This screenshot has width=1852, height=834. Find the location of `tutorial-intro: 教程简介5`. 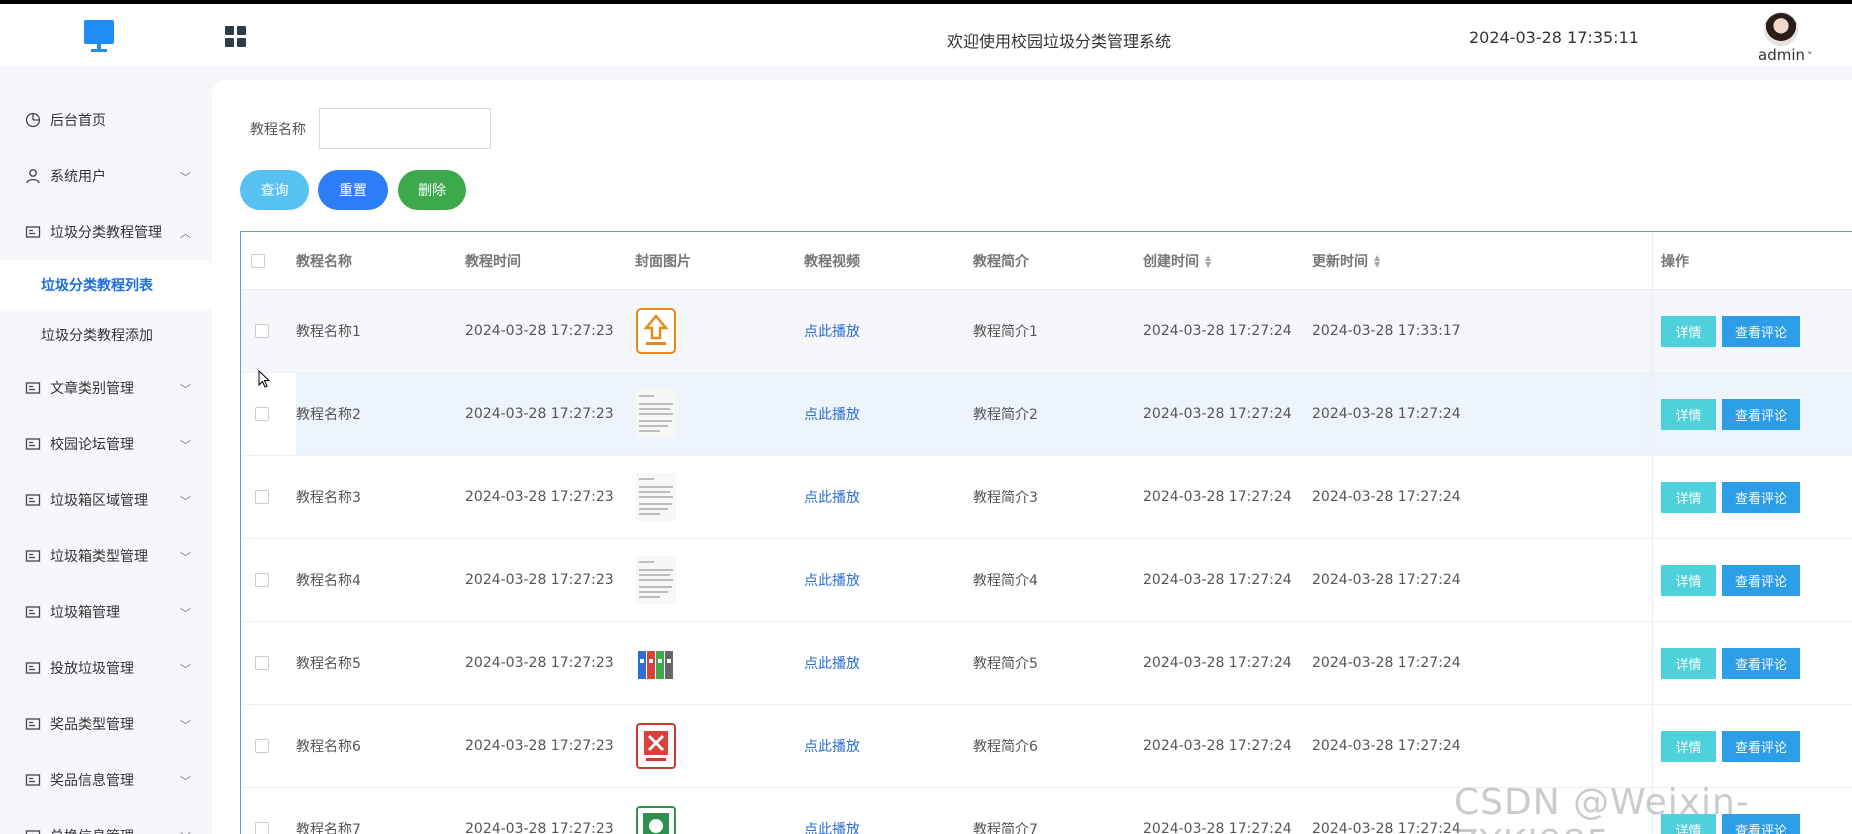

tutorial-intro: 教程简介5 is located at coordinates (1005, 664).